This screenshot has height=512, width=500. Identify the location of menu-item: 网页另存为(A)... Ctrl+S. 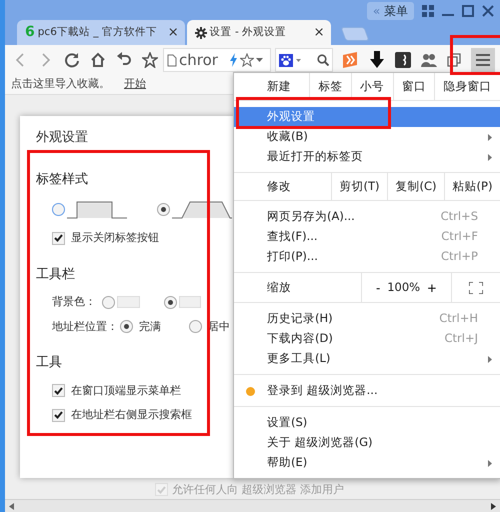
(367, 217).